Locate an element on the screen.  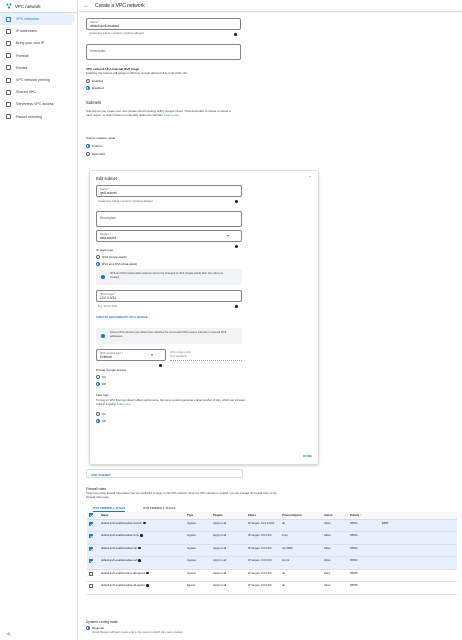
flow-on-radio: On is located at coordinates (101, 413).